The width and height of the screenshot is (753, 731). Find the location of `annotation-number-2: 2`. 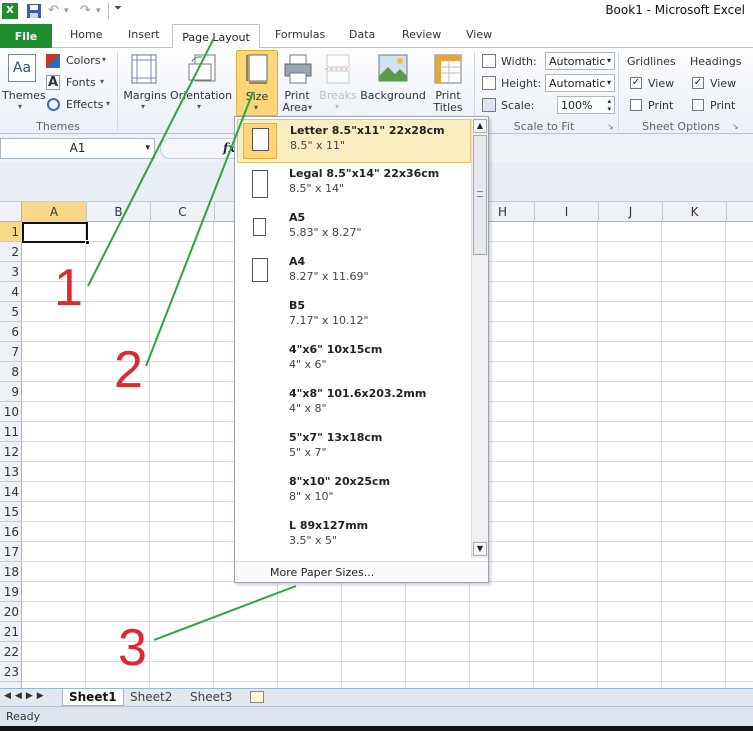

annotation-number-2: 2 is located at coordinates (128, 370).